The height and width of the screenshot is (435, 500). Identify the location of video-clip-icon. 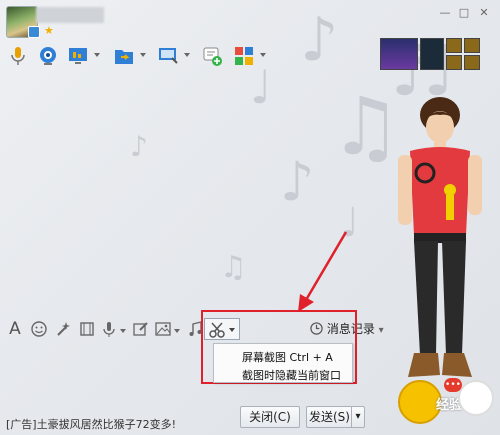
(87, 329).